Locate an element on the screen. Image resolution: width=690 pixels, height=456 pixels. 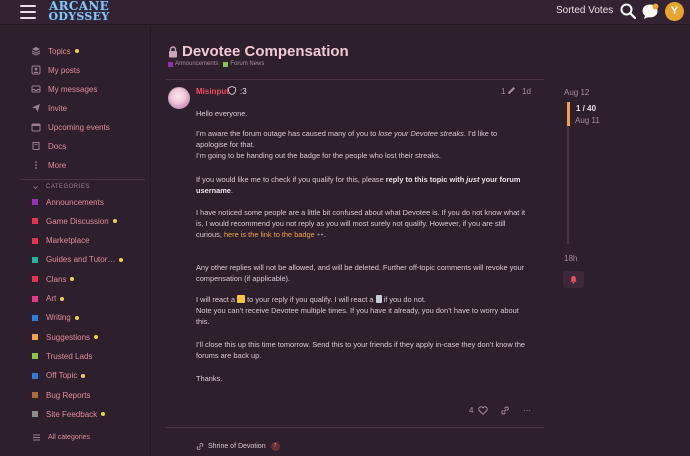
sidebar-category-game-discussion: Game Discussion is located at coordinates (73, 221).